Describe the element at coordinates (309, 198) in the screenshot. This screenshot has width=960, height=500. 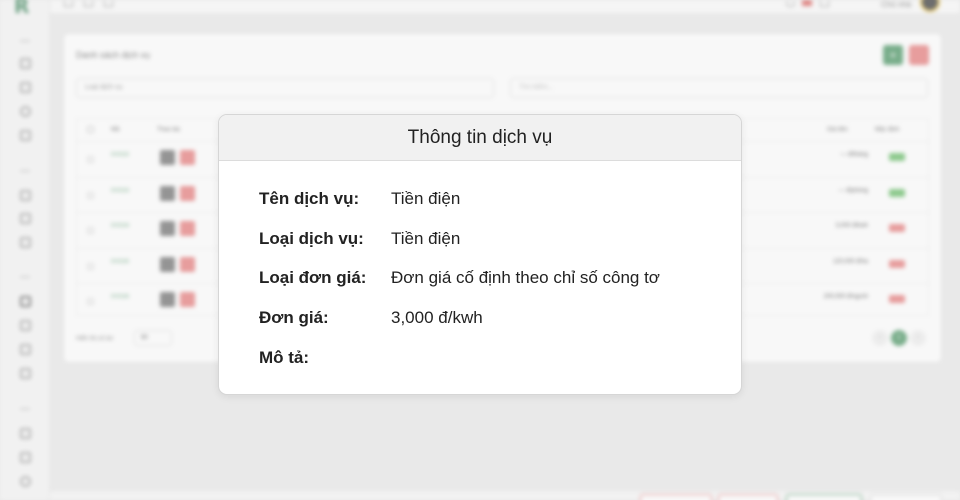
I see `service-name-label: Tên dịch vụ:` at that location.